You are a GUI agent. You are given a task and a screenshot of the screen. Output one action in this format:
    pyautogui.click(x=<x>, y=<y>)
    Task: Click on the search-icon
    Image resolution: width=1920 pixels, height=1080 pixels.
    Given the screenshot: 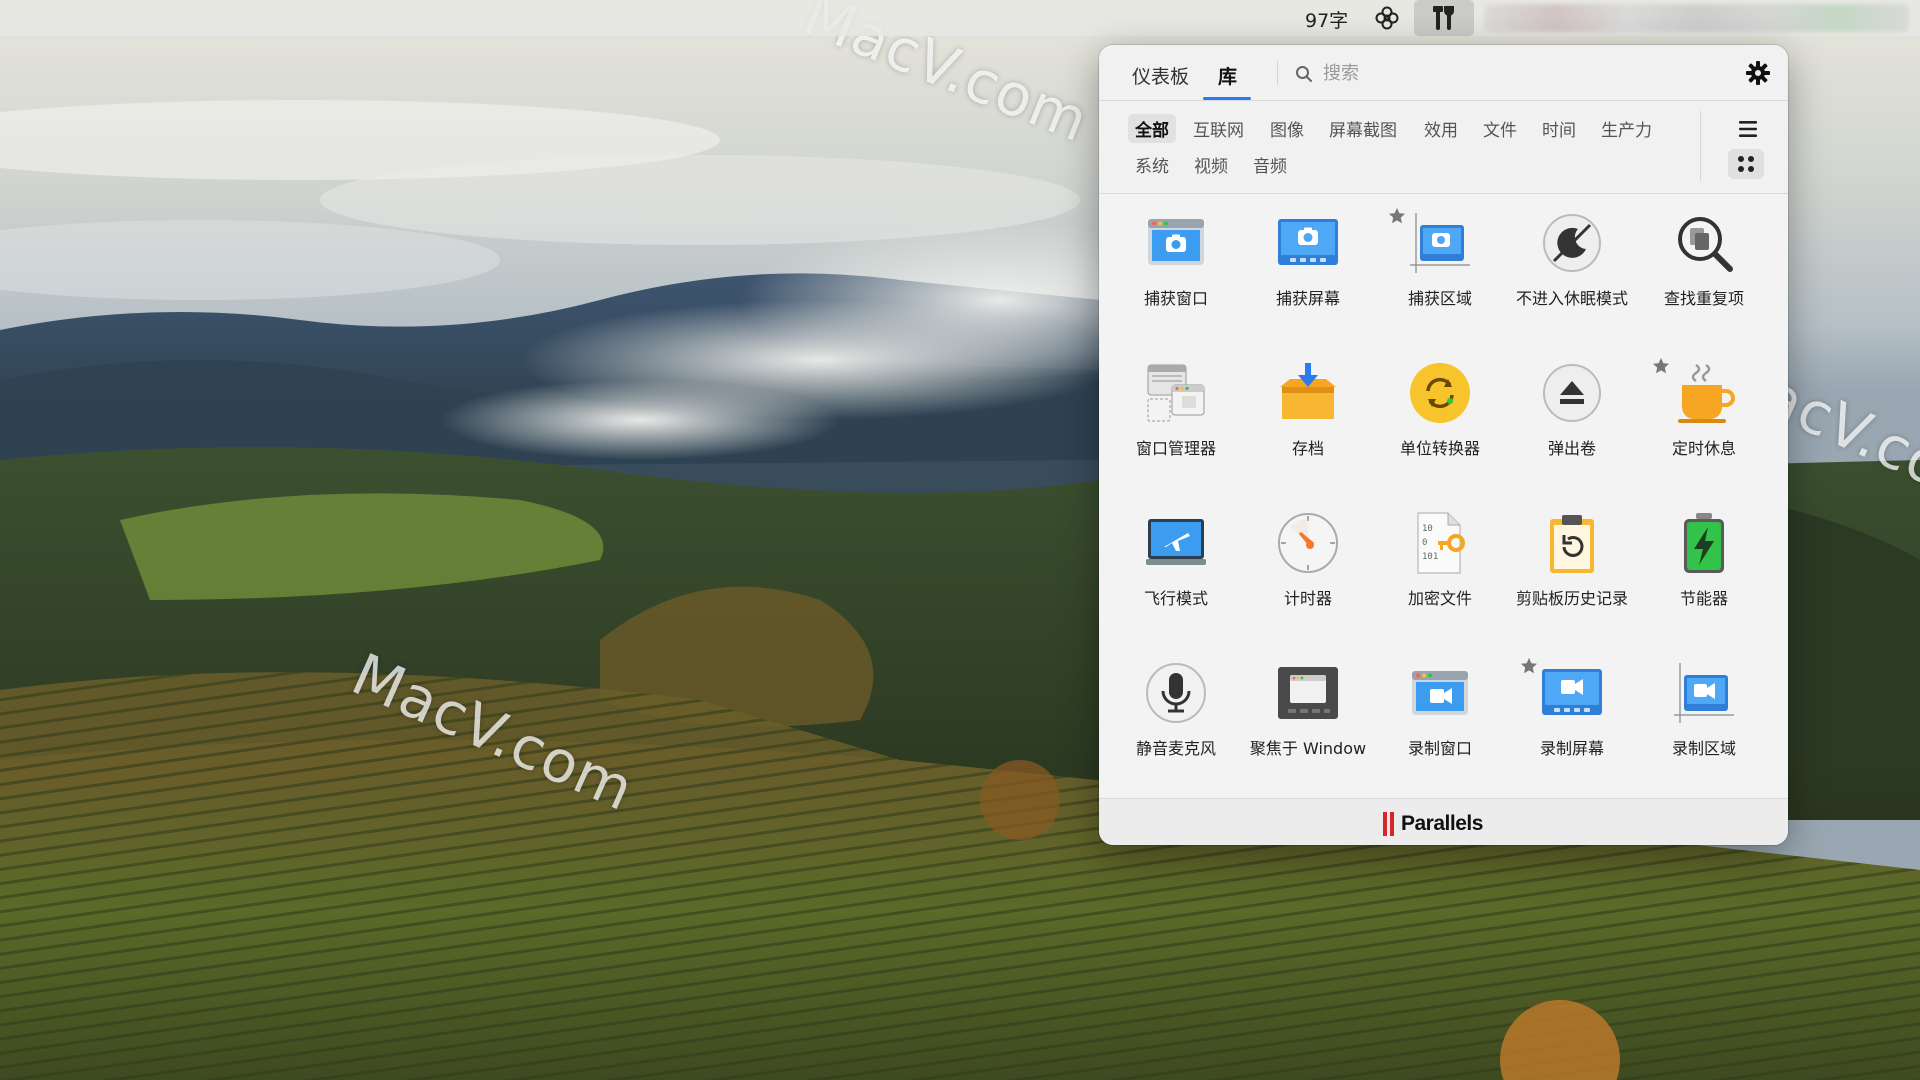 What is the action you would take?
    pyautogui.click(x=1304, y=74)
    